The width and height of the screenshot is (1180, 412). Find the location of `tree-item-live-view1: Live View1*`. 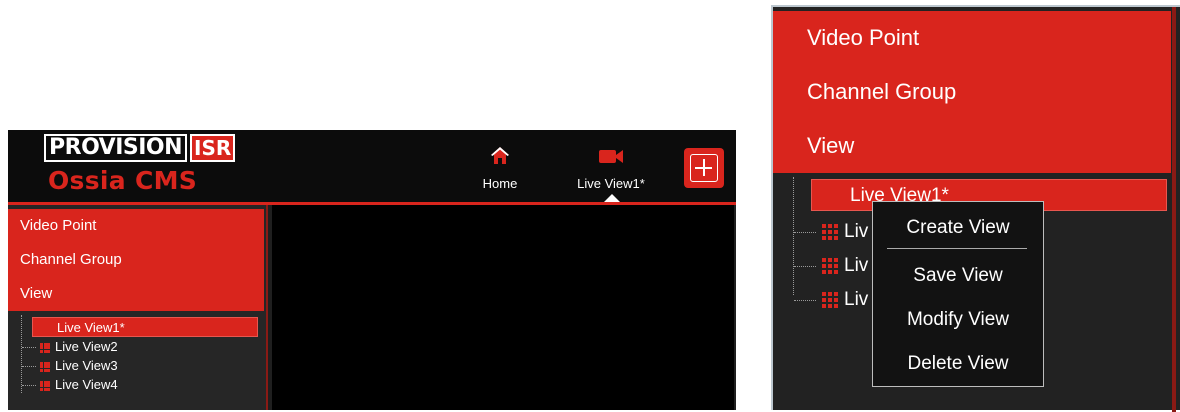

tree-item-live-view1: Live View1* is located at coordinates (145, 327).